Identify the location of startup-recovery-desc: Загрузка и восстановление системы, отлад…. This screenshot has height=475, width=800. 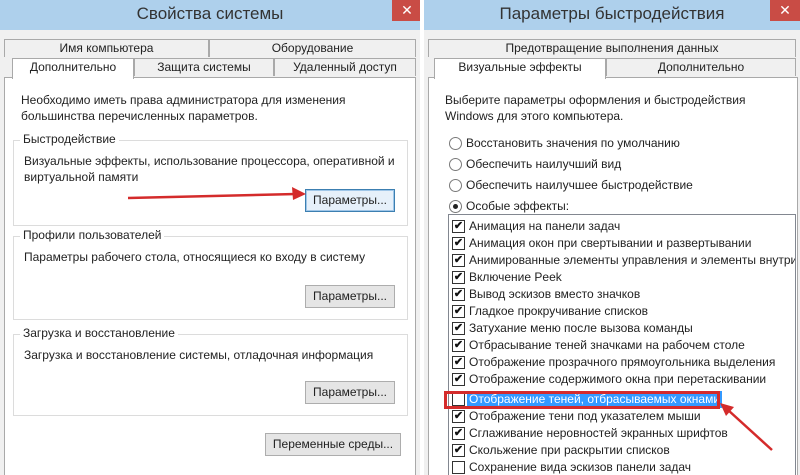
(199, 355).